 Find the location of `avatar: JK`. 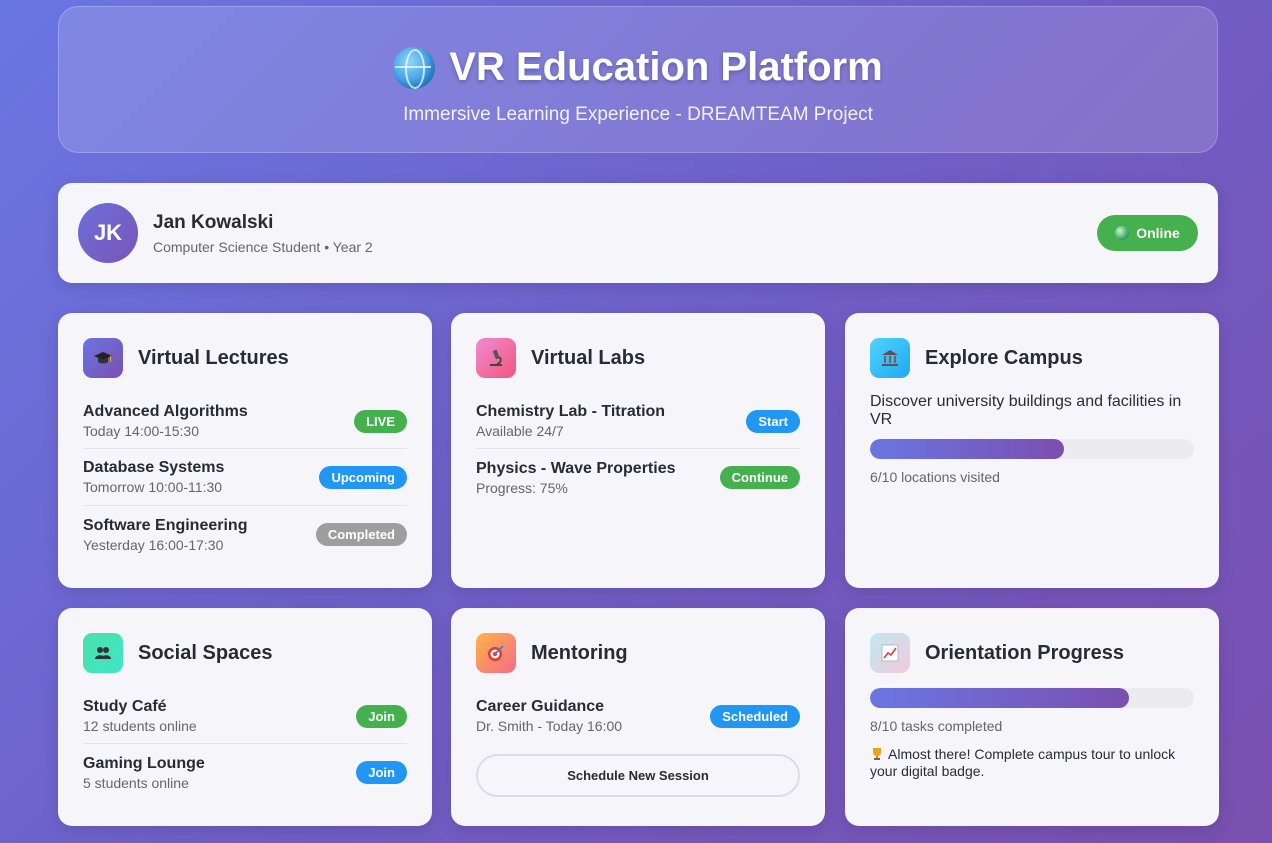

avatar: JK is located at coordinates (108, 233).